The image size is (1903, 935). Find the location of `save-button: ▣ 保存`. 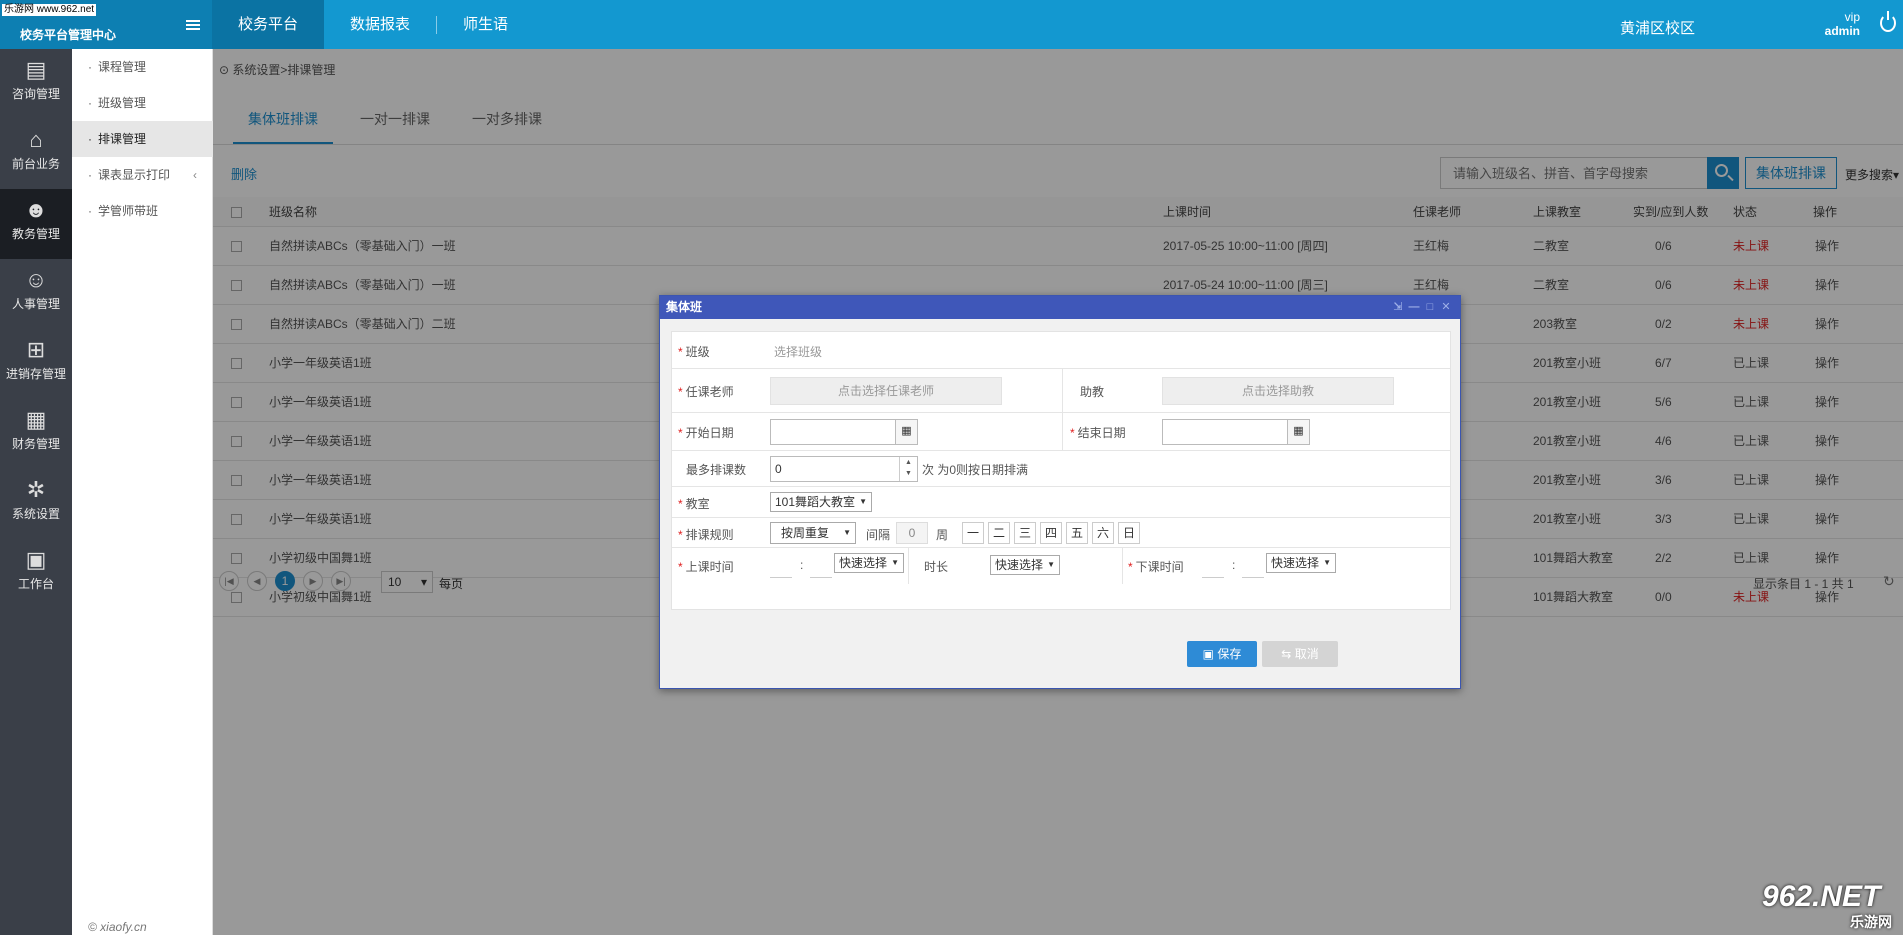

save-button: ▣ 保存 is located at coordinates (1222, 654).